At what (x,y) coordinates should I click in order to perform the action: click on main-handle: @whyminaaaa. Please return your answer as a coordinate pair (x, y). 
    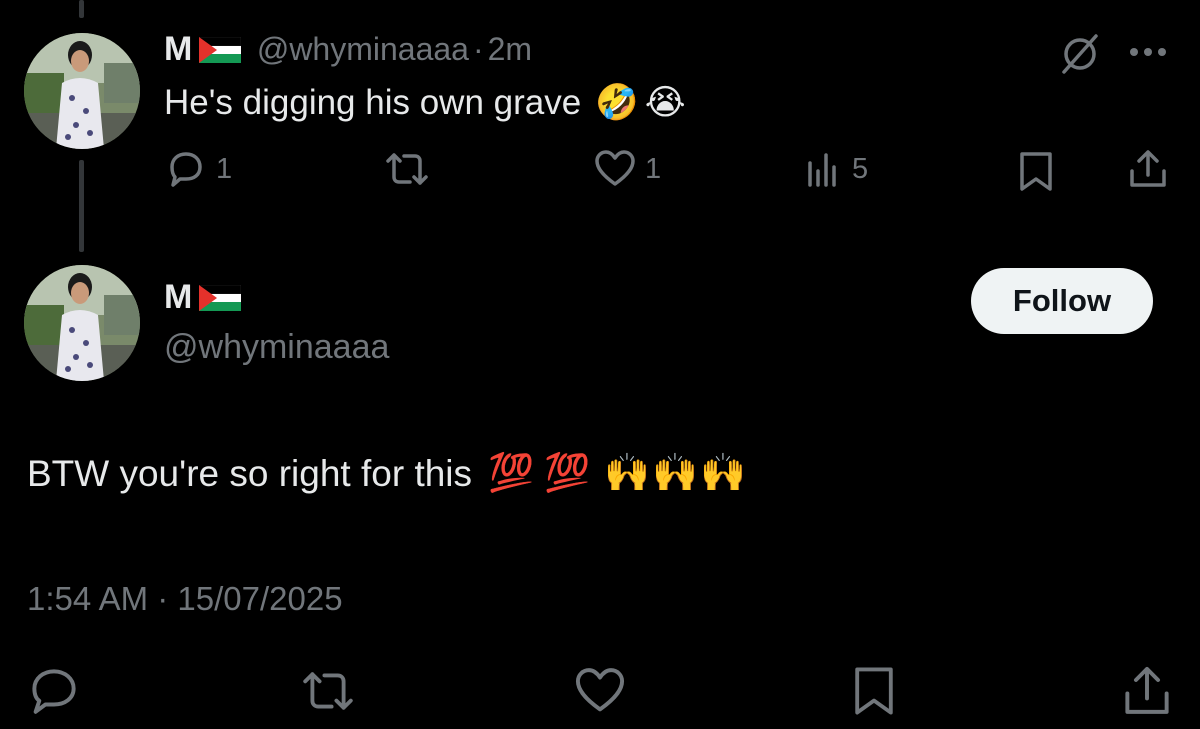
    Looking at the image, I should click on (276, 347).